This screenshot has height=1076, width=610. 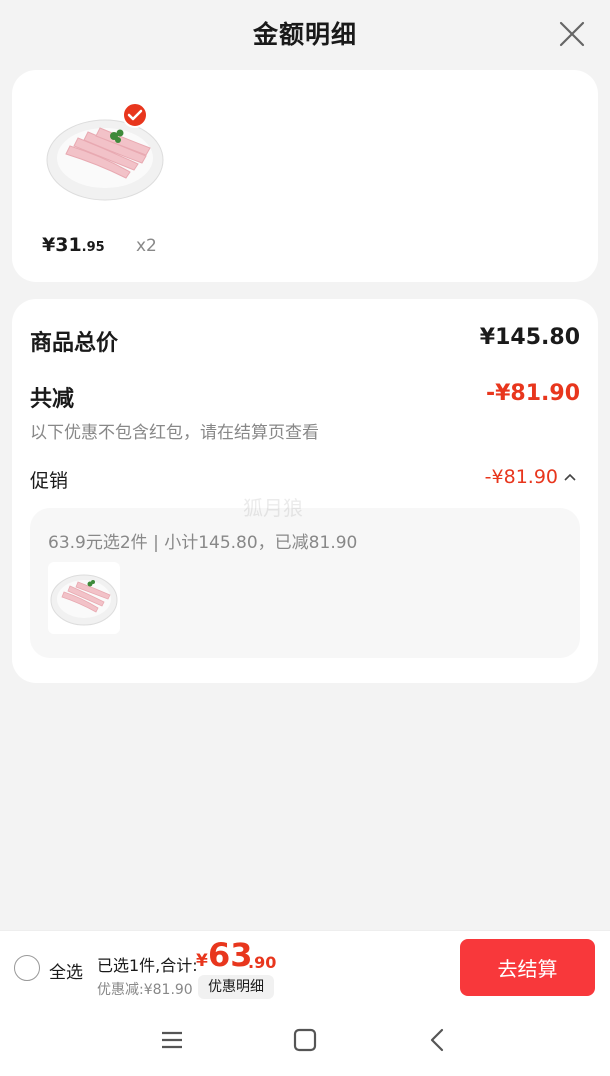 I want to click on promo-detail-box: 63.9元选2件 | 小计145.80，已减81.90, so click(x=305, y=583).